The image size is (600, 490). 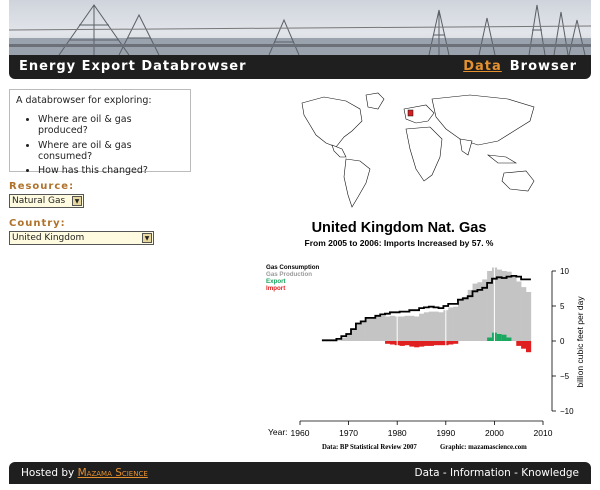 I want to click on map-asia, so click(x=483, y=120).